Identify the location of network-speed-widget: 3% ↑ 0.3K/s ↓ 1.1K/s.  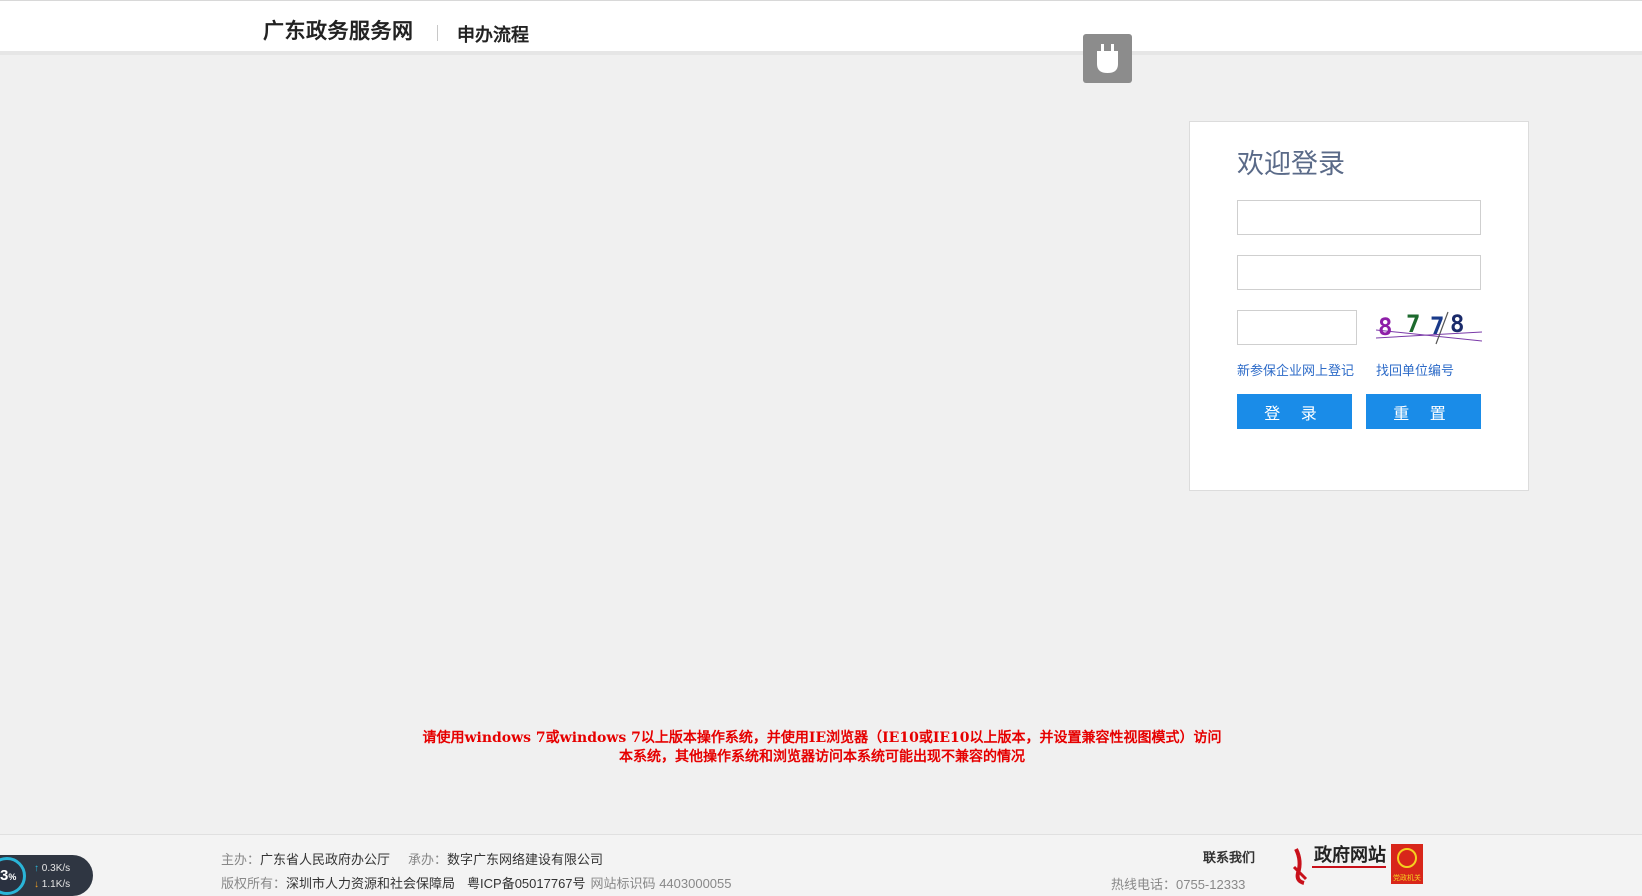
(46, 875).